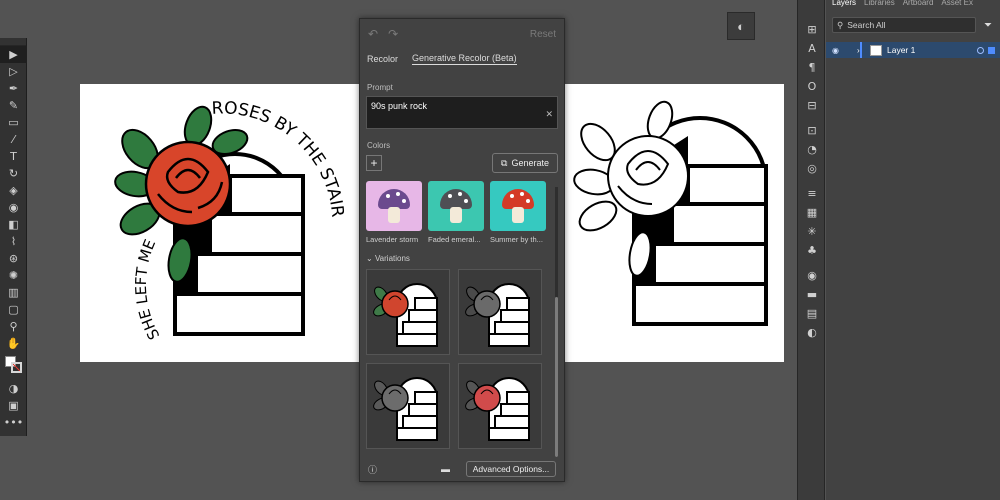 Image resolution: width=1000 pixels, height=500 pixels. I want to click on colors-label: Colors, so click(379, 145).